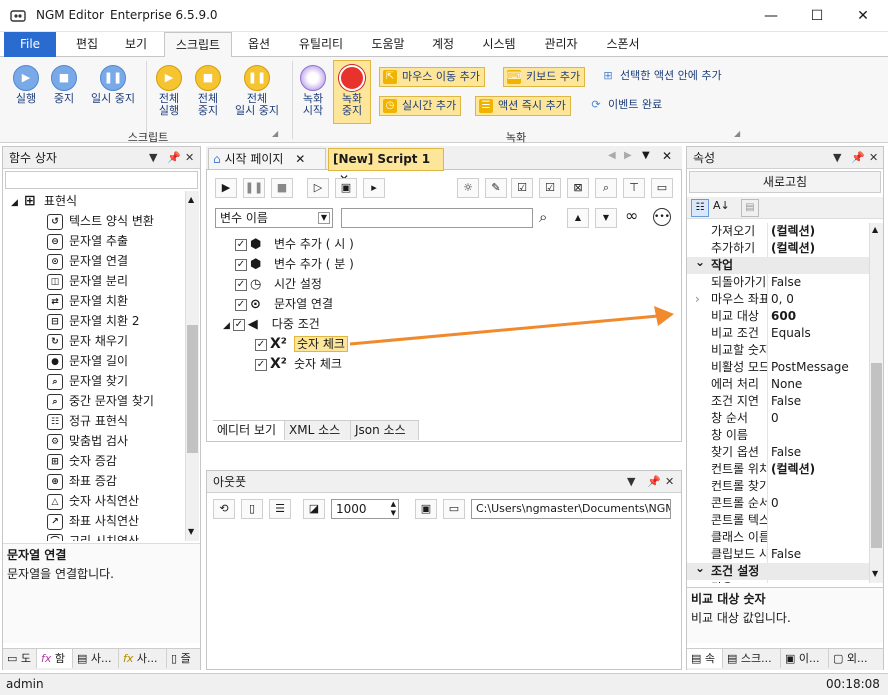 This screenshot has width=888, height=695. What do you see at coordinates (274, 218) in the screenshot?
I see `variable-select: 변수 이름 ▼` at bounding box center [274, 218].